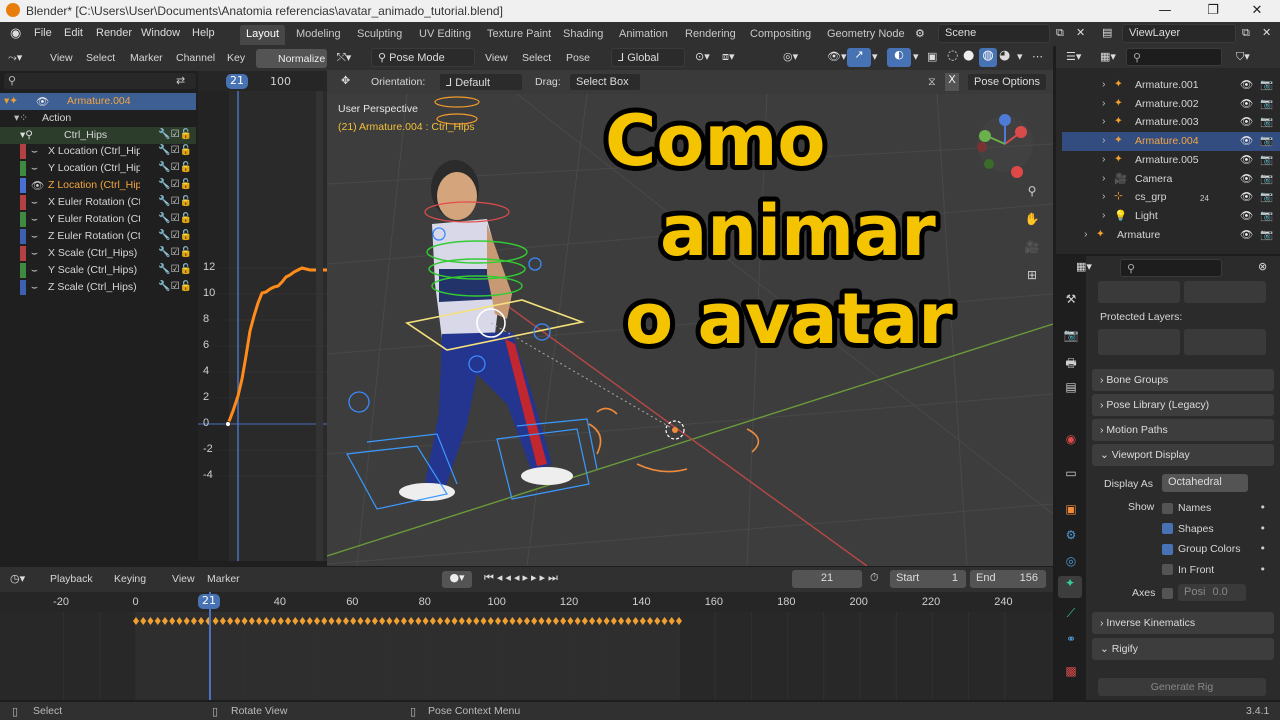 The height and width of the screenshot is (720, 1280). What do you see at coordinates (98, 219) in the screenshot?
I see `fcurve-channel: ⌣ Y Euler Rotation (Ct 🔧☑🔓` at bounding box center [98, 219].